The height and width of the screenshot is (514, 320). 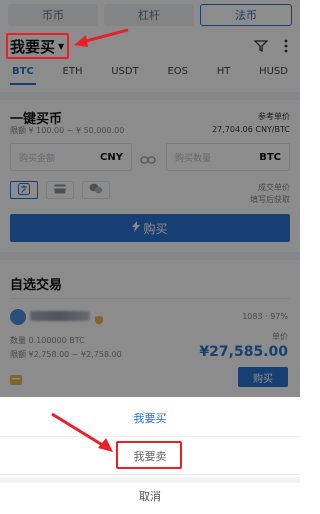 I want to click on sheet-option-buy: 我要买, so click(x=150, y=418).